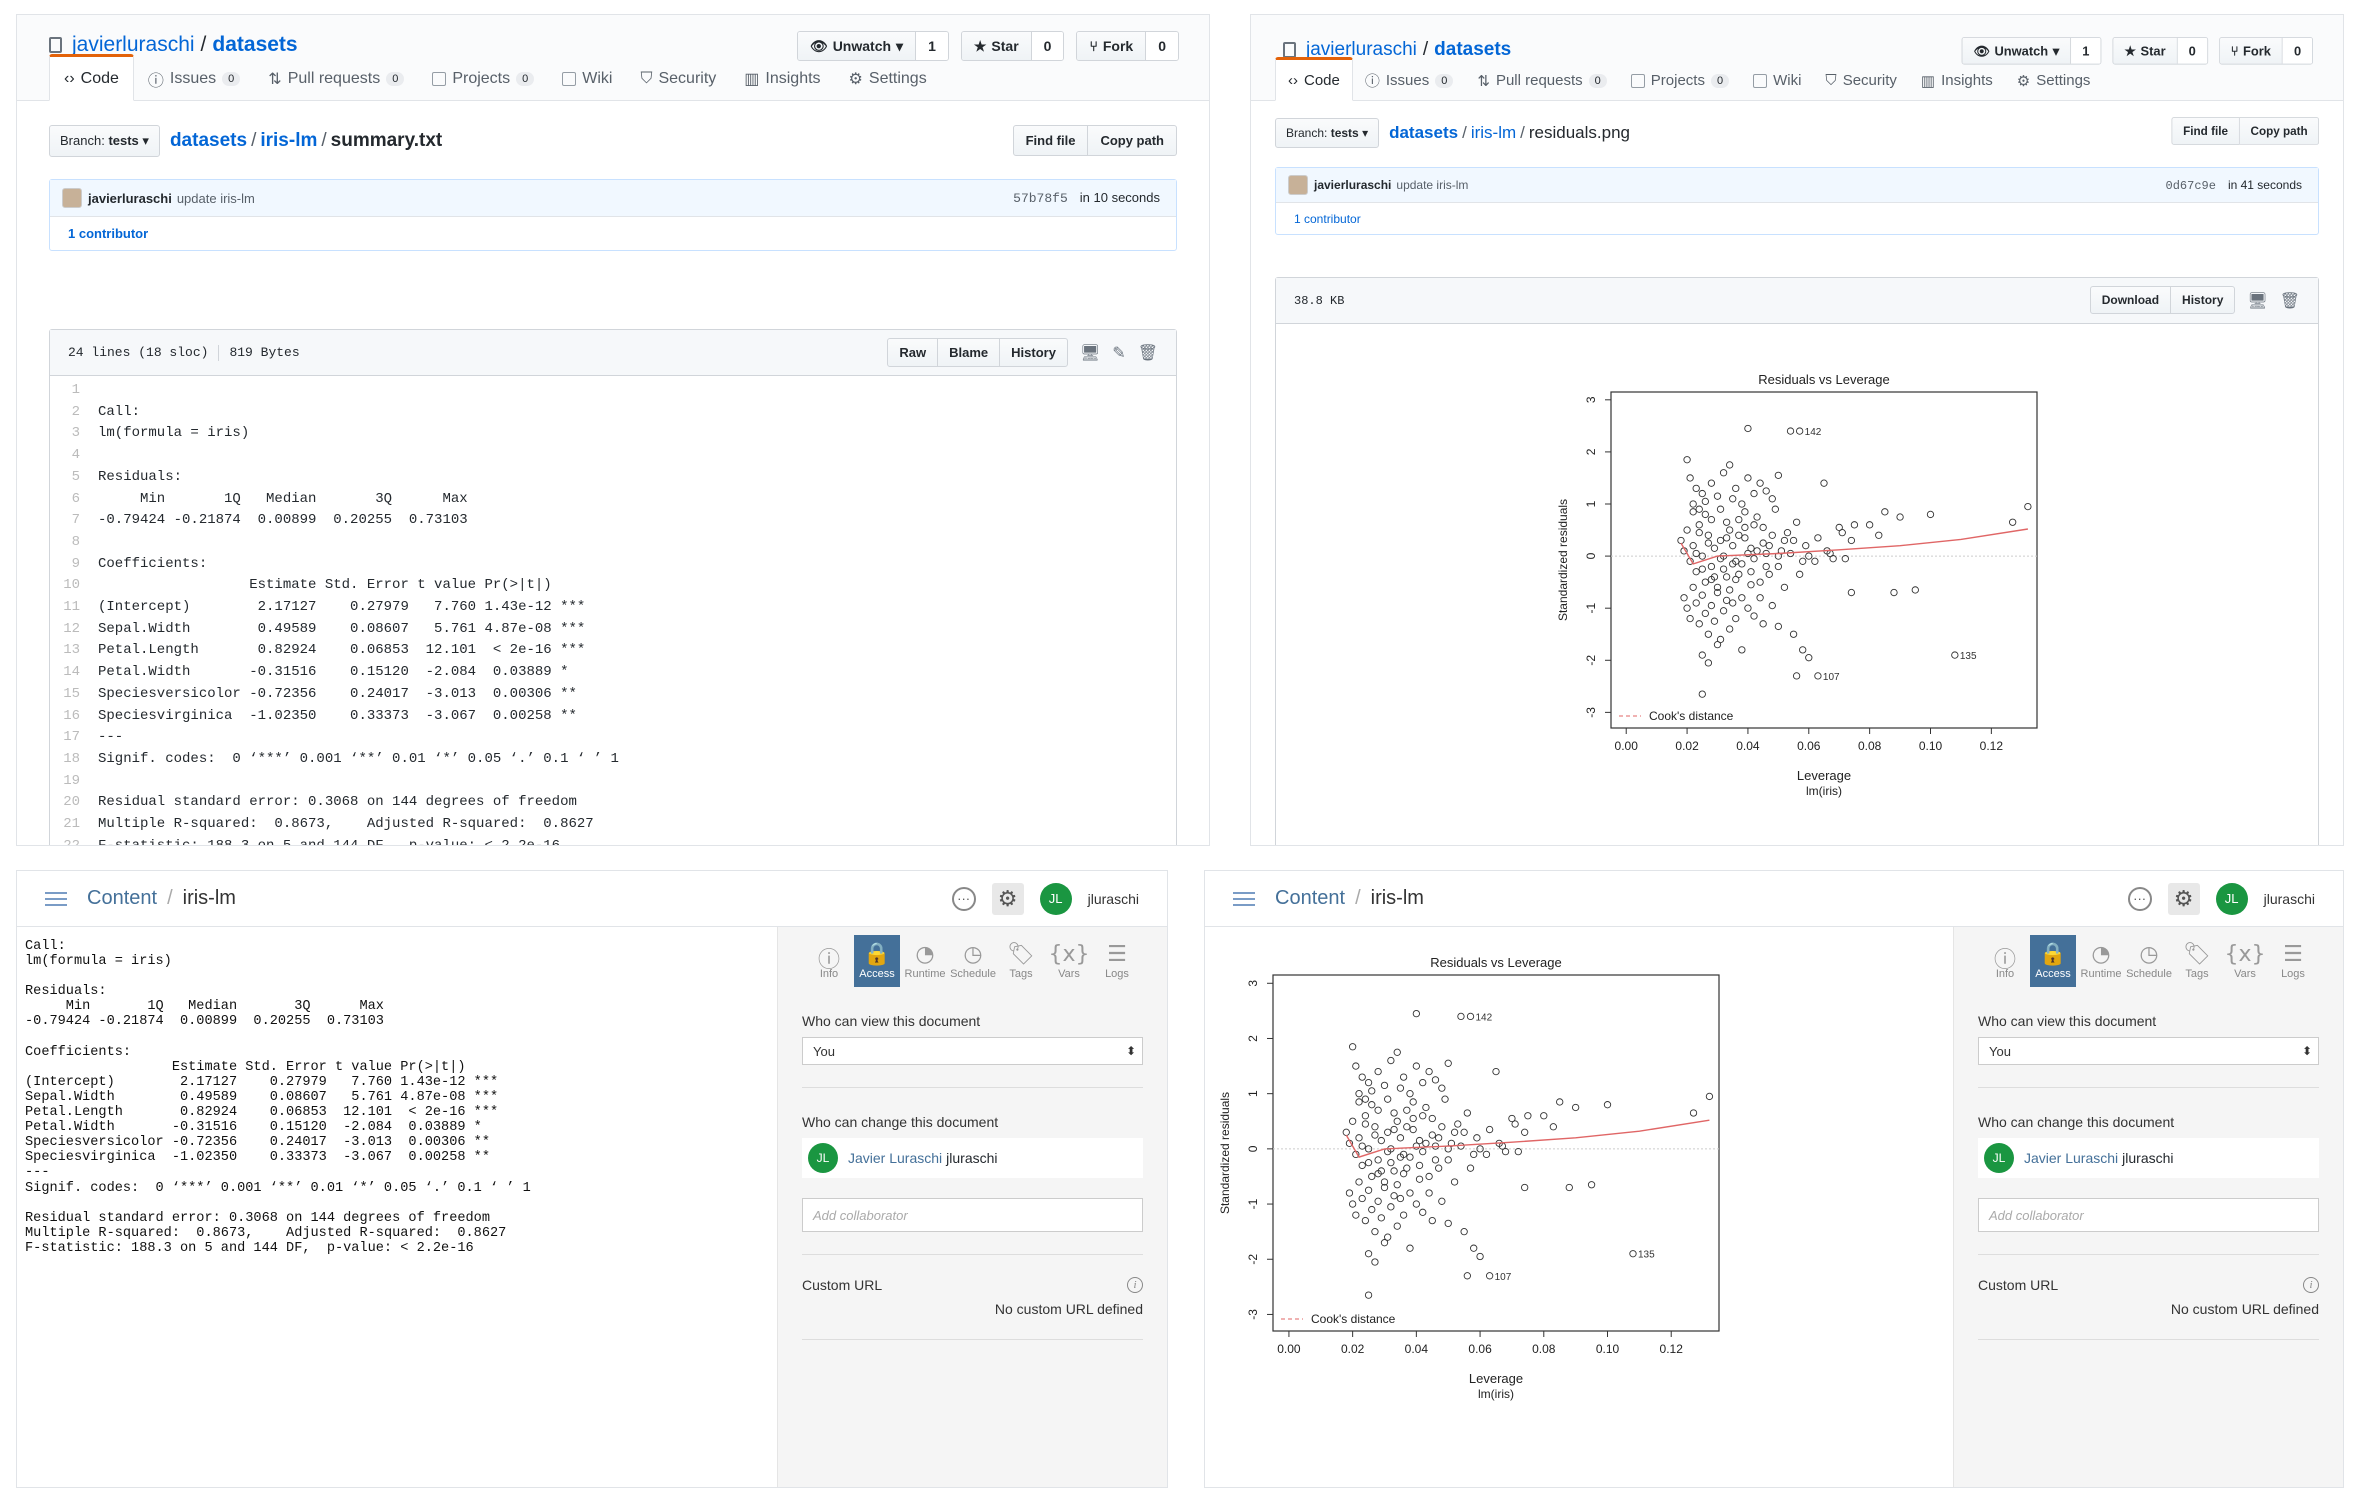 Image resolution: width=2358 pixels, height=1496 pixels. Describe the element at coordinates (2191, 186) in the screenshot. I see `commit-sha: 0d67c9e` at that location.